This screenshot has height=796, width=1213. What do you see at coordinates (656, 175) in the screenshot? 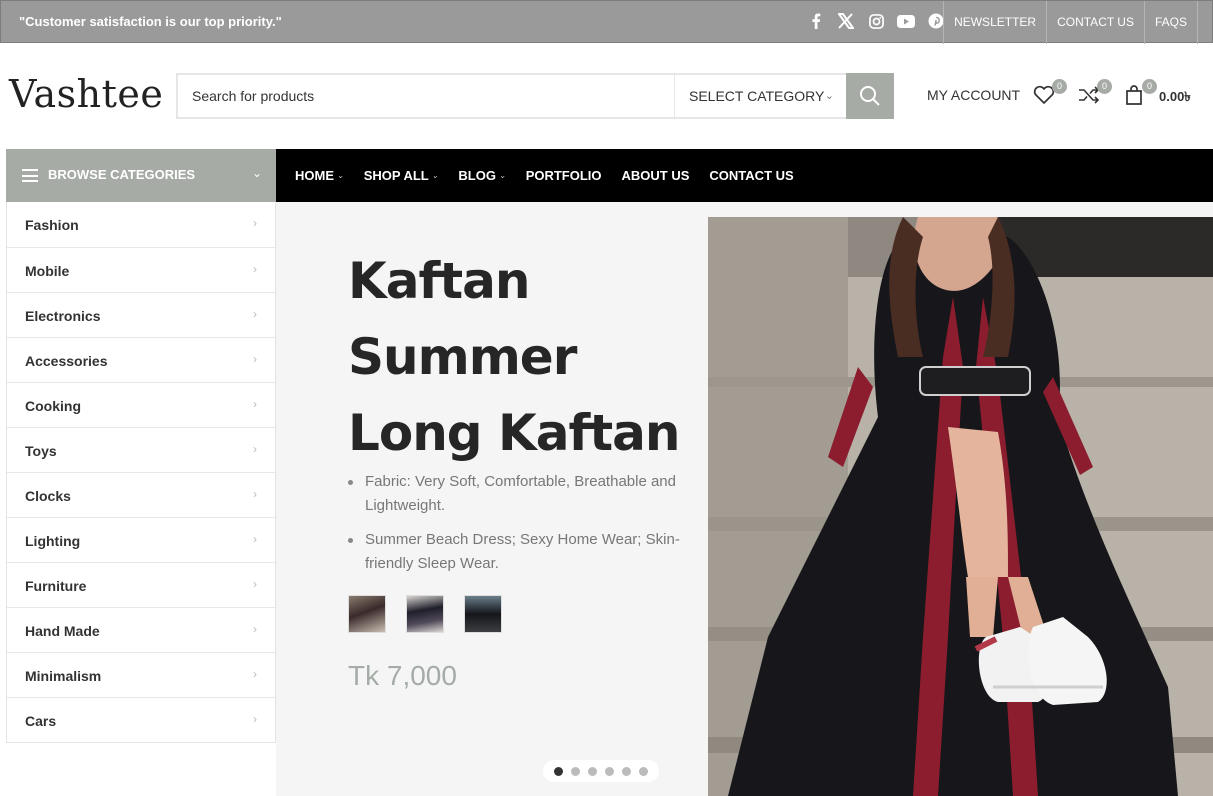
I see `nav-item-about-us: ABOUT US` at bounding box center [656, 175].